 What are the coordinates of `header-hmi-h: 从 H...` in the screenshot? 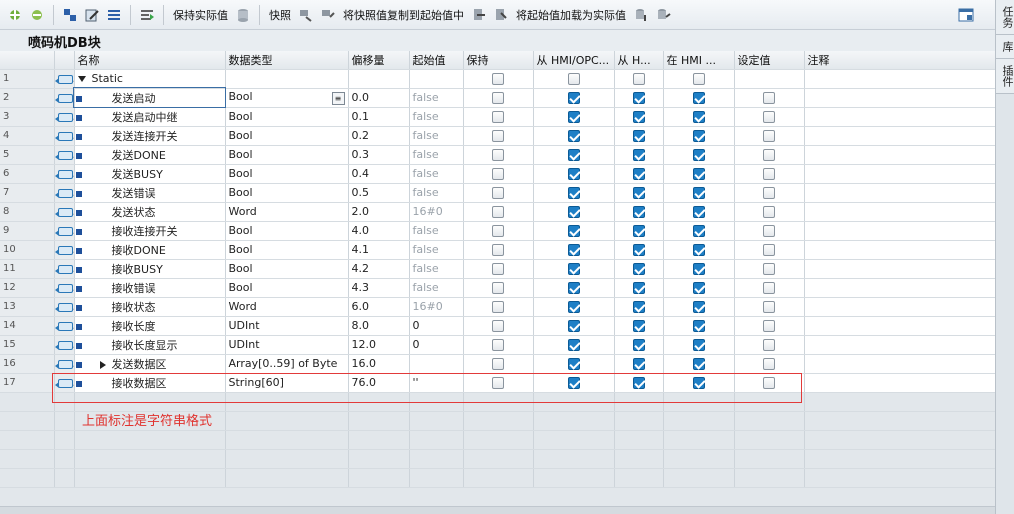 It's located at (639, 60).